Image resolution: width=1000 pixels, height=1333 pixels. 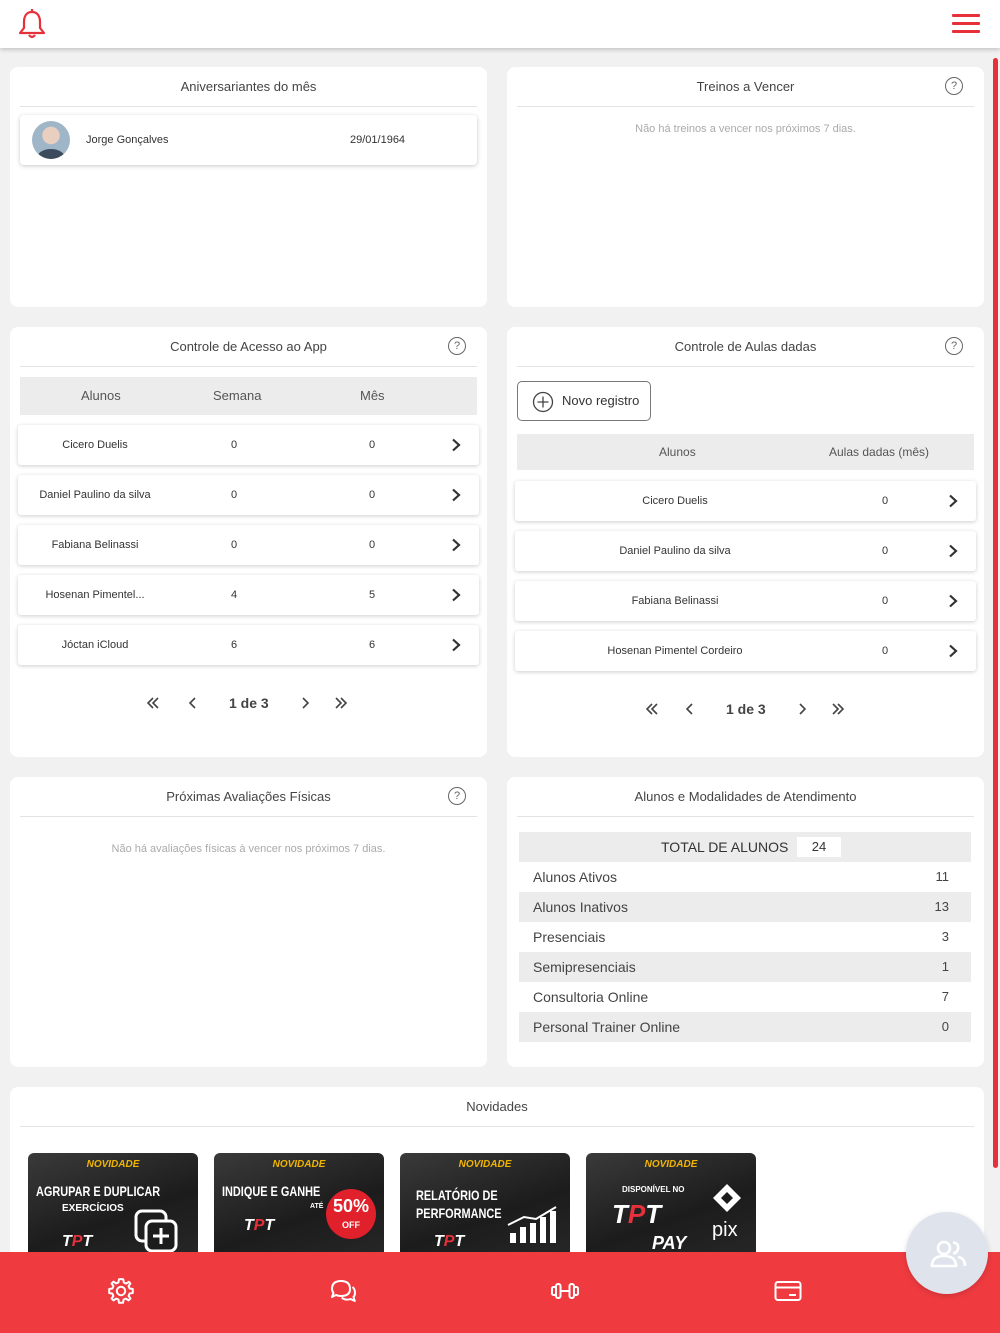 I want to click on pay-label: PAY, so click(x=669, y=1243).